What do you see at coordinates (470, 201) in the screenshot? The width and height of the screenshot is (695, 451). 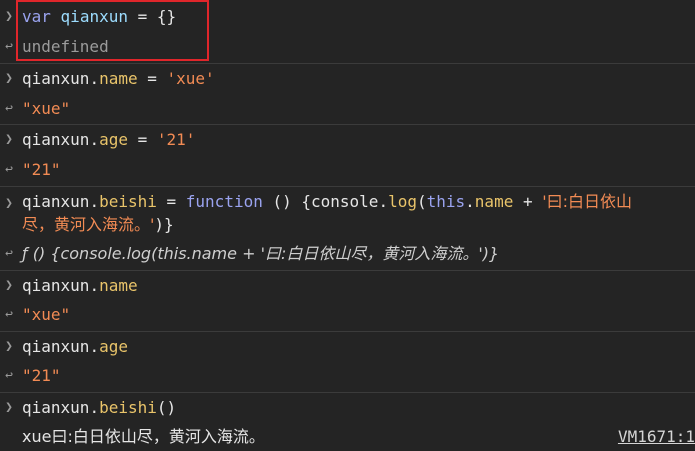 I see `code-fragment: .` at bounding box center [470, 201].